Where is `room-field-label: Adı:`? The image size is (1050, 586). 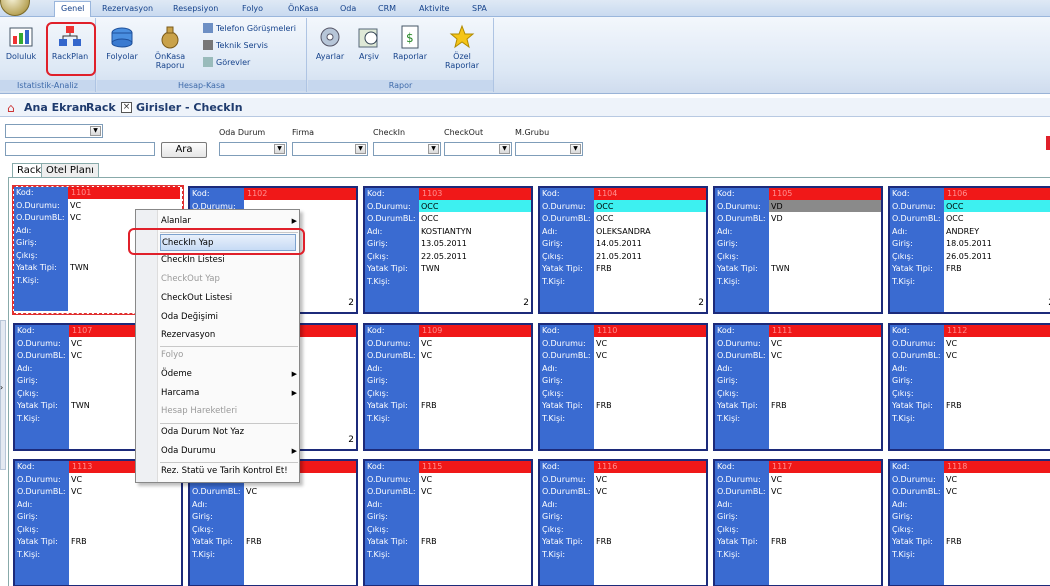
room-field-label: Adı: is located at coordinates (200, 504).